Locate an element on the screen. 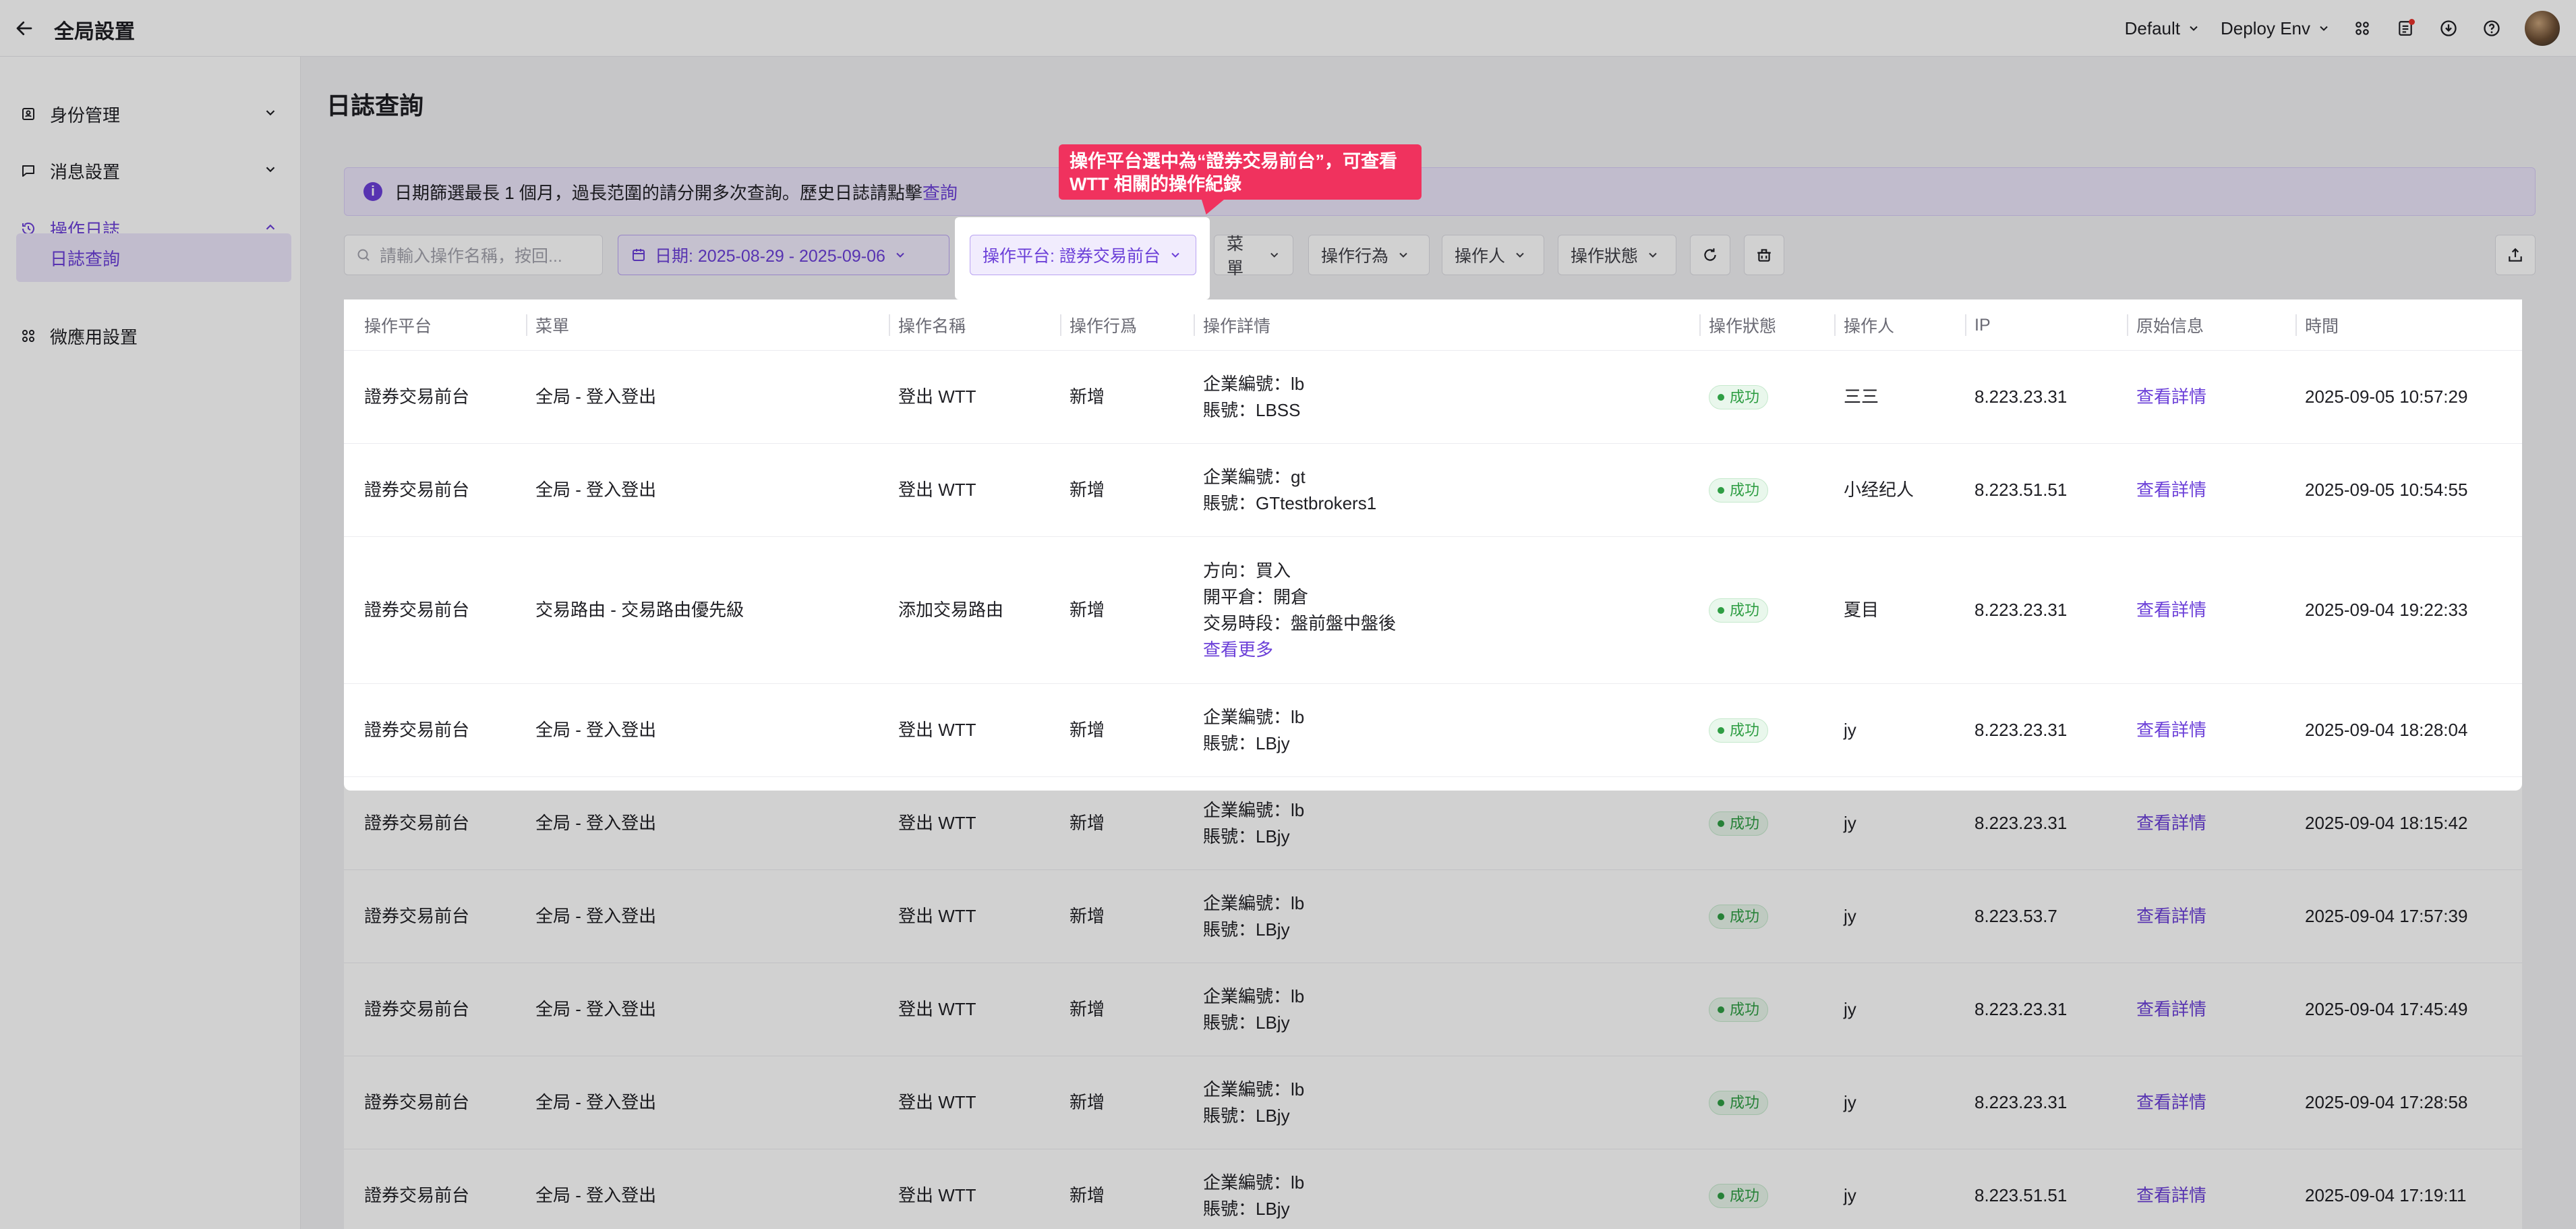 This screenshot has height=1229, width=2576. clear-filters-button is located at coordinates (1764, 255).